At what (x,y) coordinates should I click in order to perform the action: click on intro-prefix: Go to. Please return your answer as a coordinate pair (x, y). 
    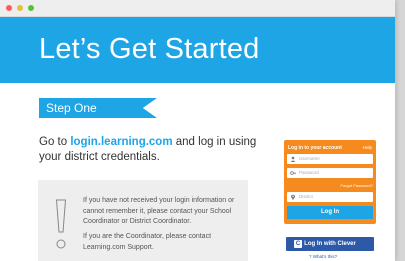
    Looking at the image, I should click on (55, 142).